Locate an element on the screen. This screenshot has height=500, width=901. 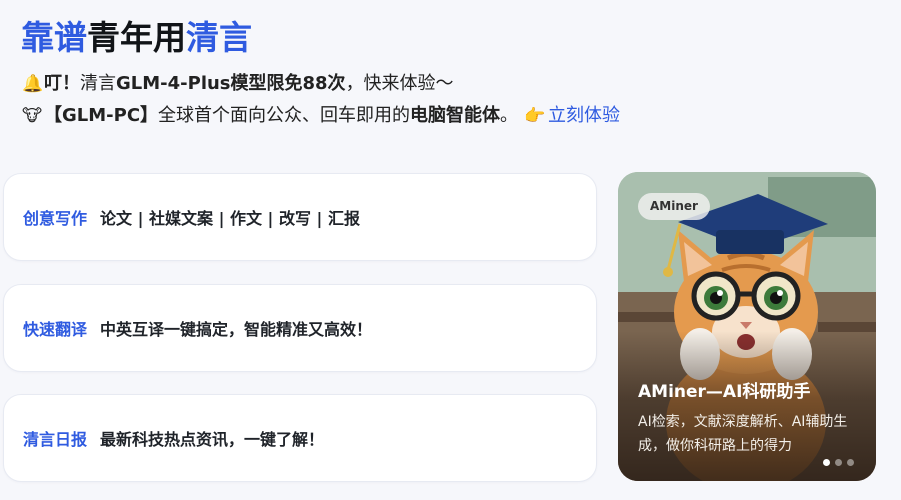
notice-prefix: 叮！ is located at coordinates (62, 83).